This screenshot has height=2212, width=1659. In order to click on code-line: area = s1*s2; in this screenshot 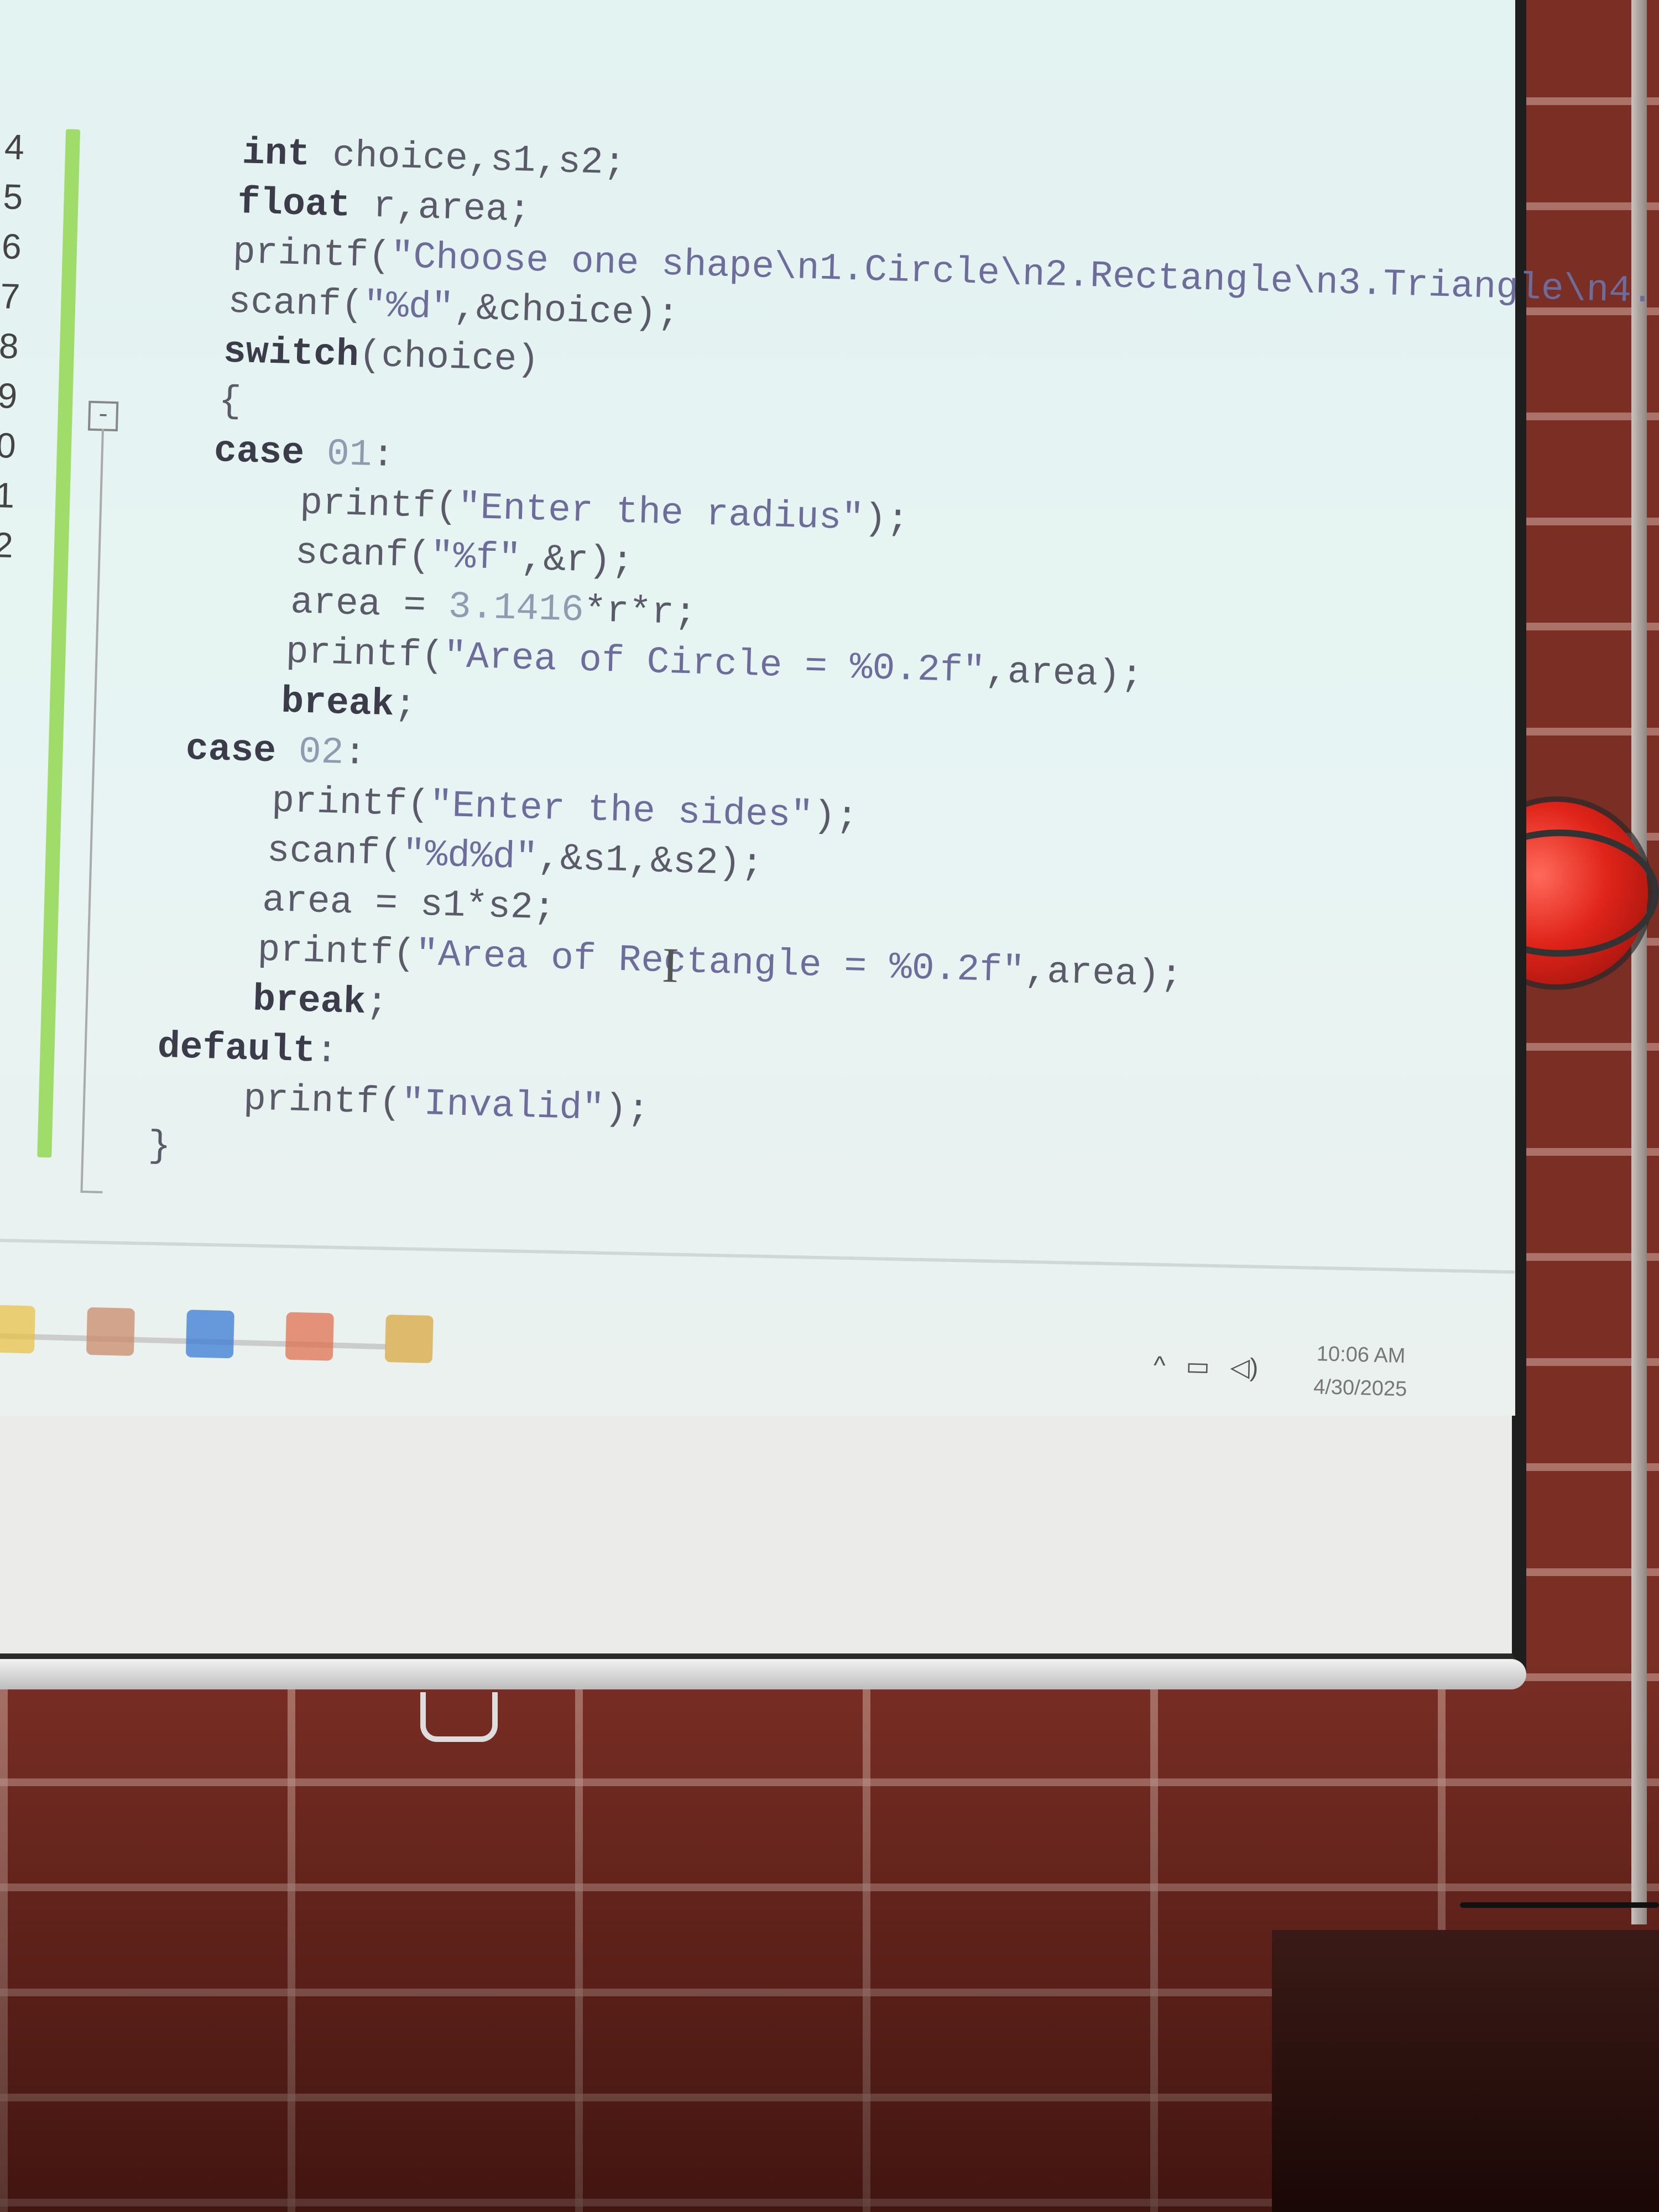, I will do `click(409, 905)`.